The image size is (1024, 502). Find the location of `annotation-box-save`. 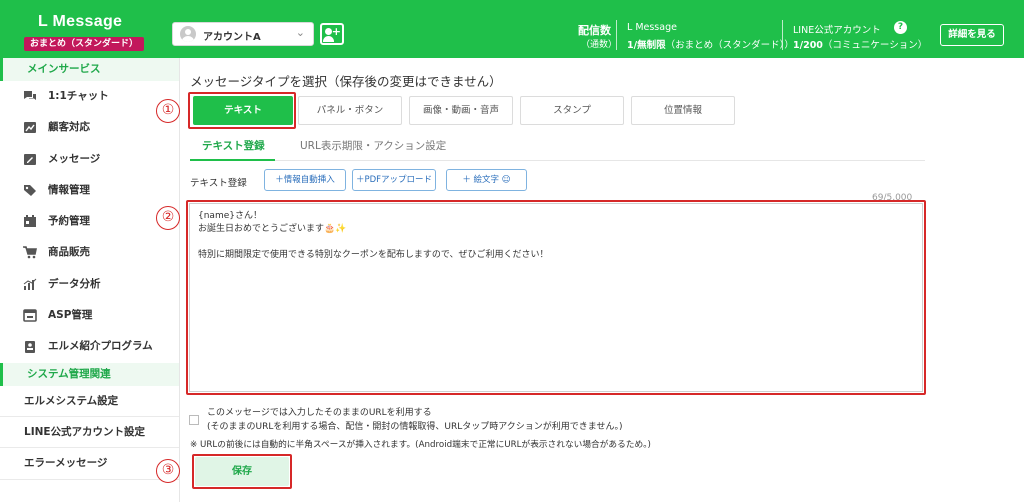

annotation-box-save is located at coordinates (242, 471).